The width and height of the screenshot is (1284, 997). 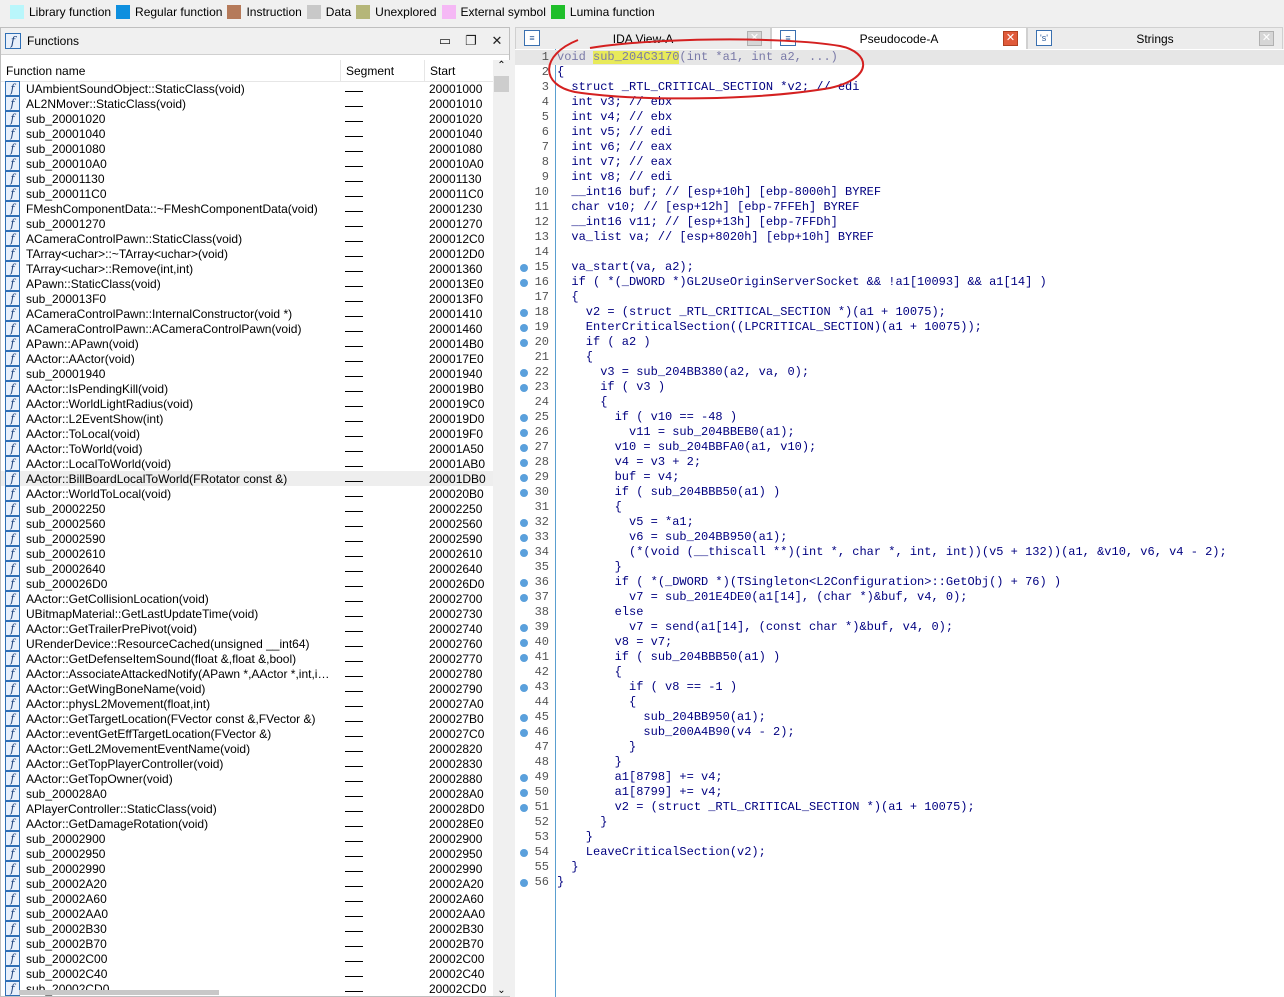 I want to click on column-function-name: Function name, so click(x=171, y=70).